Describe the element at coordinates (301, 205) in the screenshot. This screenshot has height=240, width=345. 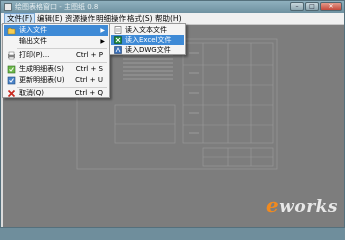
I see `eworks-watermark: eworks` at that location.